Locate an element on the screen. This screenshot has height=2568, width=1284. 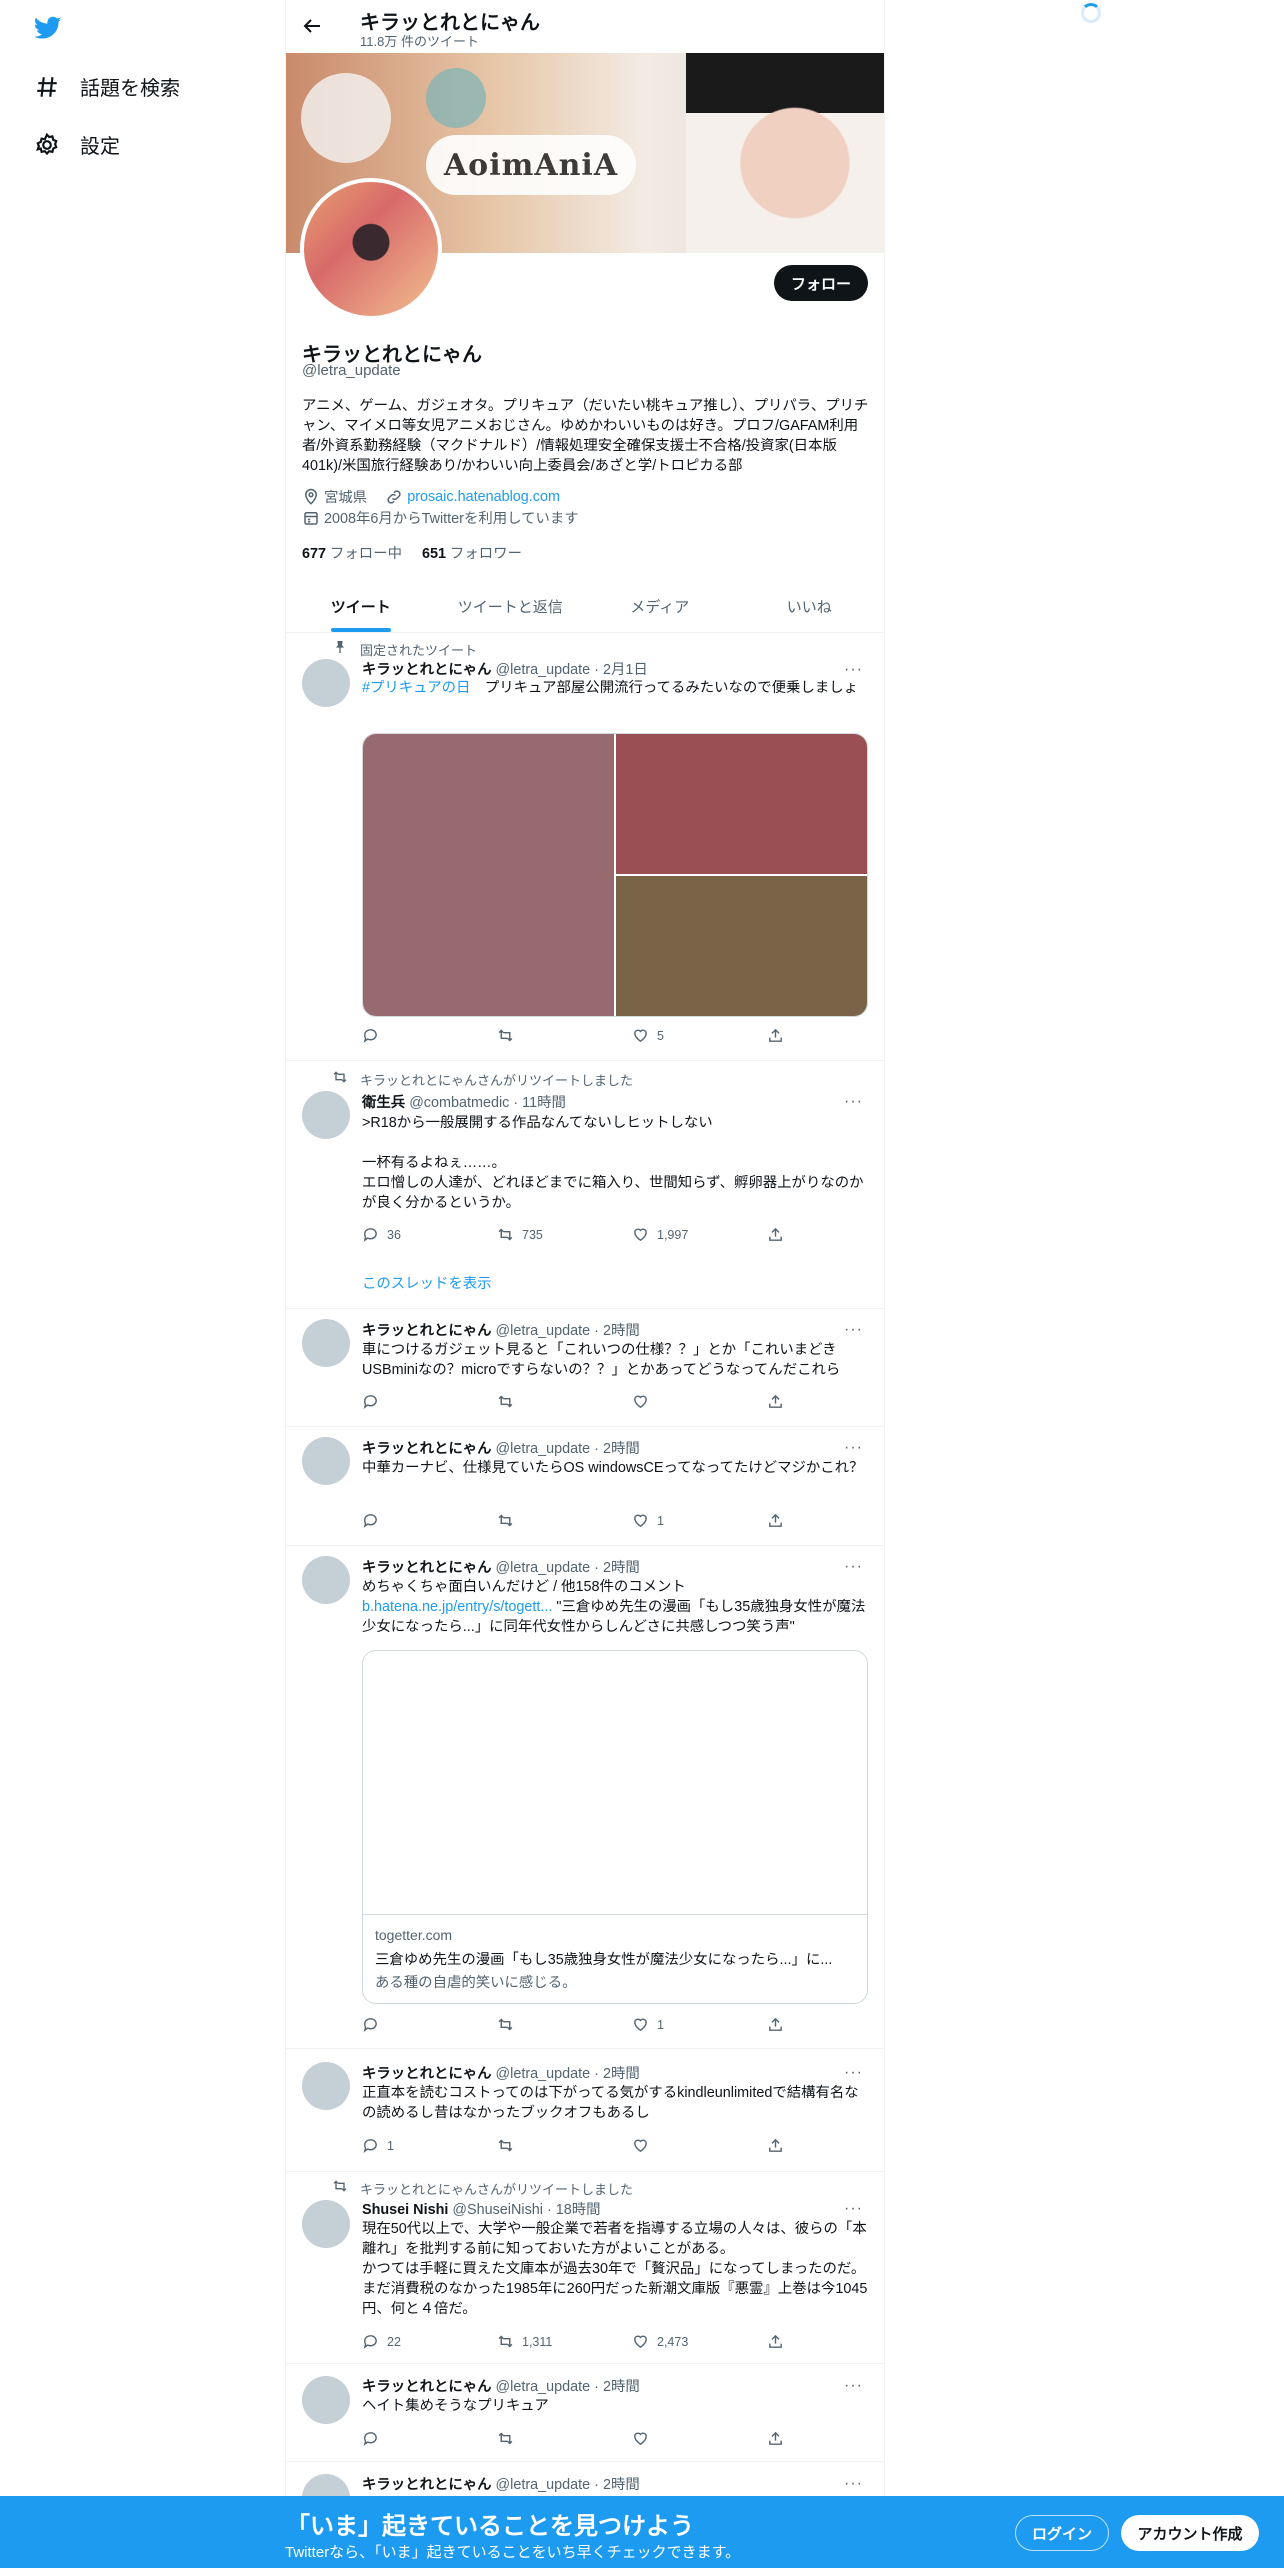
signup-button: アカウント作成 is located at coordinates (1190, 2533).